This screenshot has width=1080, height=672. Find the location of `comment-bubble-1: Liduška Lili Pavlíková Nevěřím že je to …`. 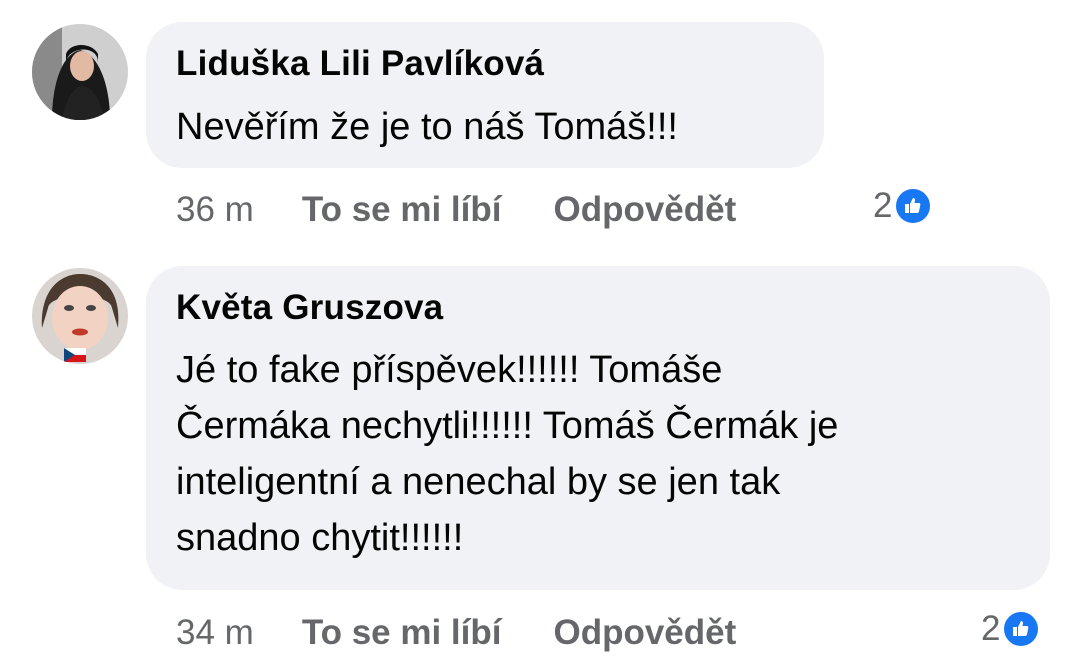

comment-bubble-1: Liduška Lili Pavlíková Nevěřím že je to … is located at coordinates (485, 95).